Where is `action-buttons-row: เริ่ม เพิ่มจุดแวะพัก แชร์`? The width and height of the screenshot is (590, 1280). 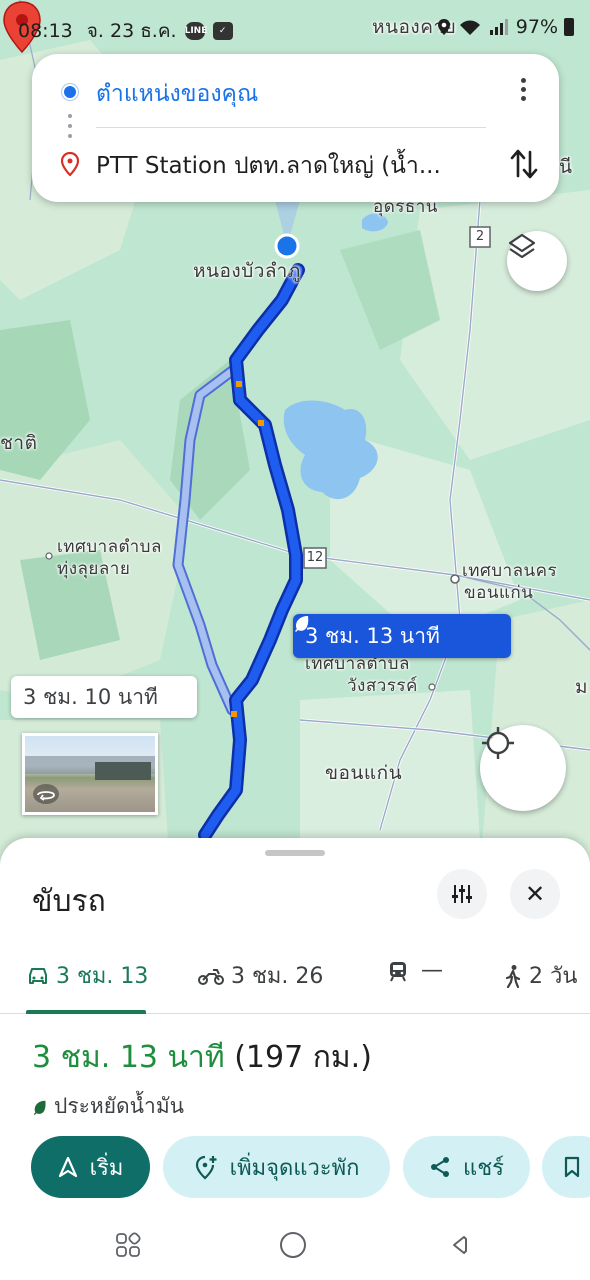
action-buttons-row: เริ่ม เพิ่มจุดแวะพัก แชร์ is located at coordinates (310, 1167).